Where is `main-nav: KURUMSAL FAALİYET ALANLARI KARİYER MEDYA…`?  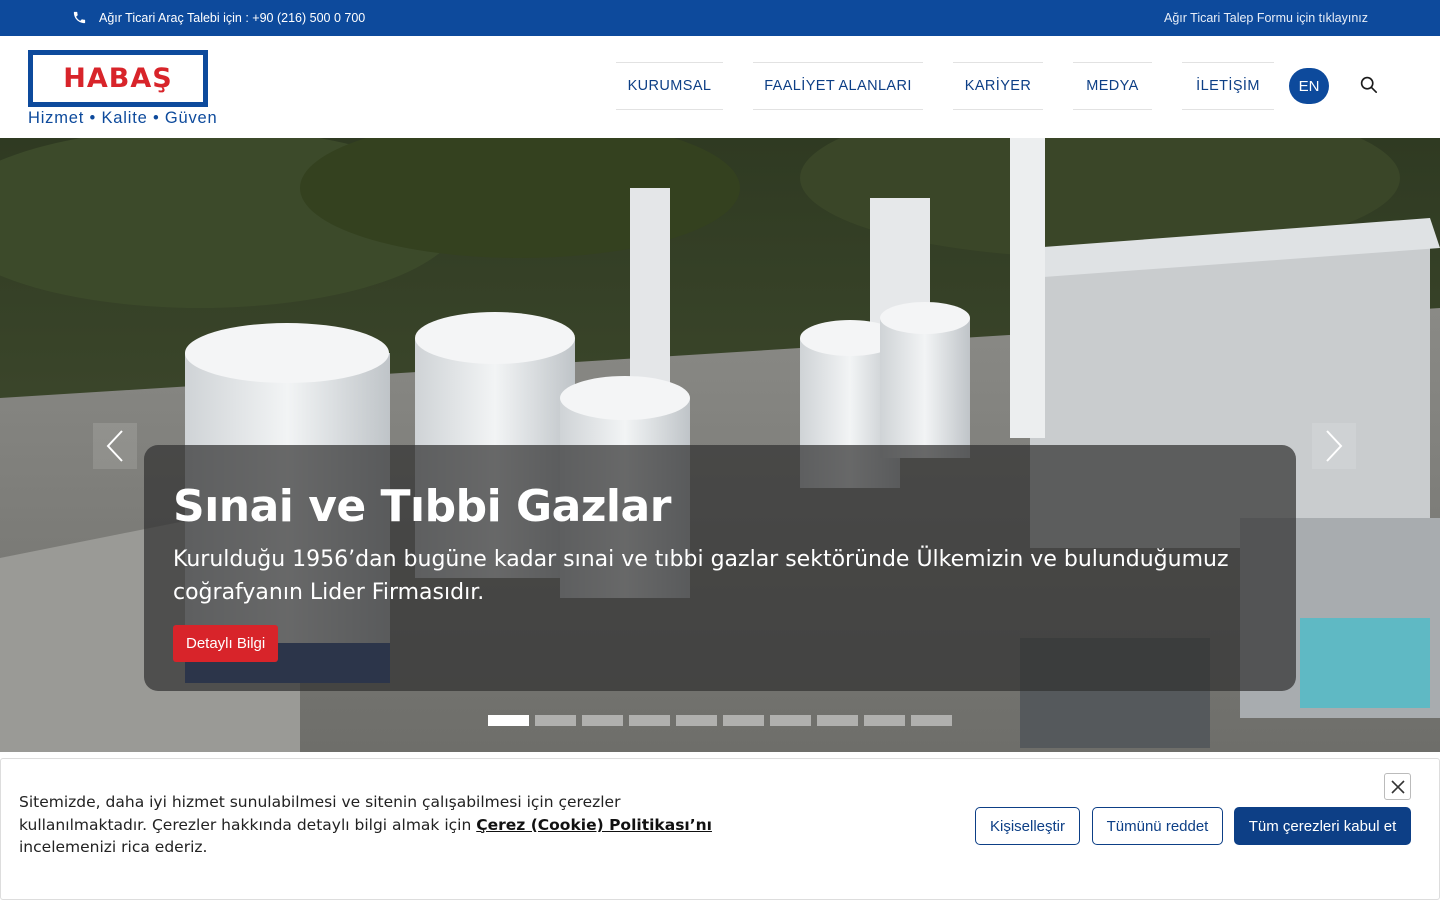
main-nav: KURUMSAL FAALİYET ALANLARI KARİYER MEDYA… is located at coordinates (945, 86).